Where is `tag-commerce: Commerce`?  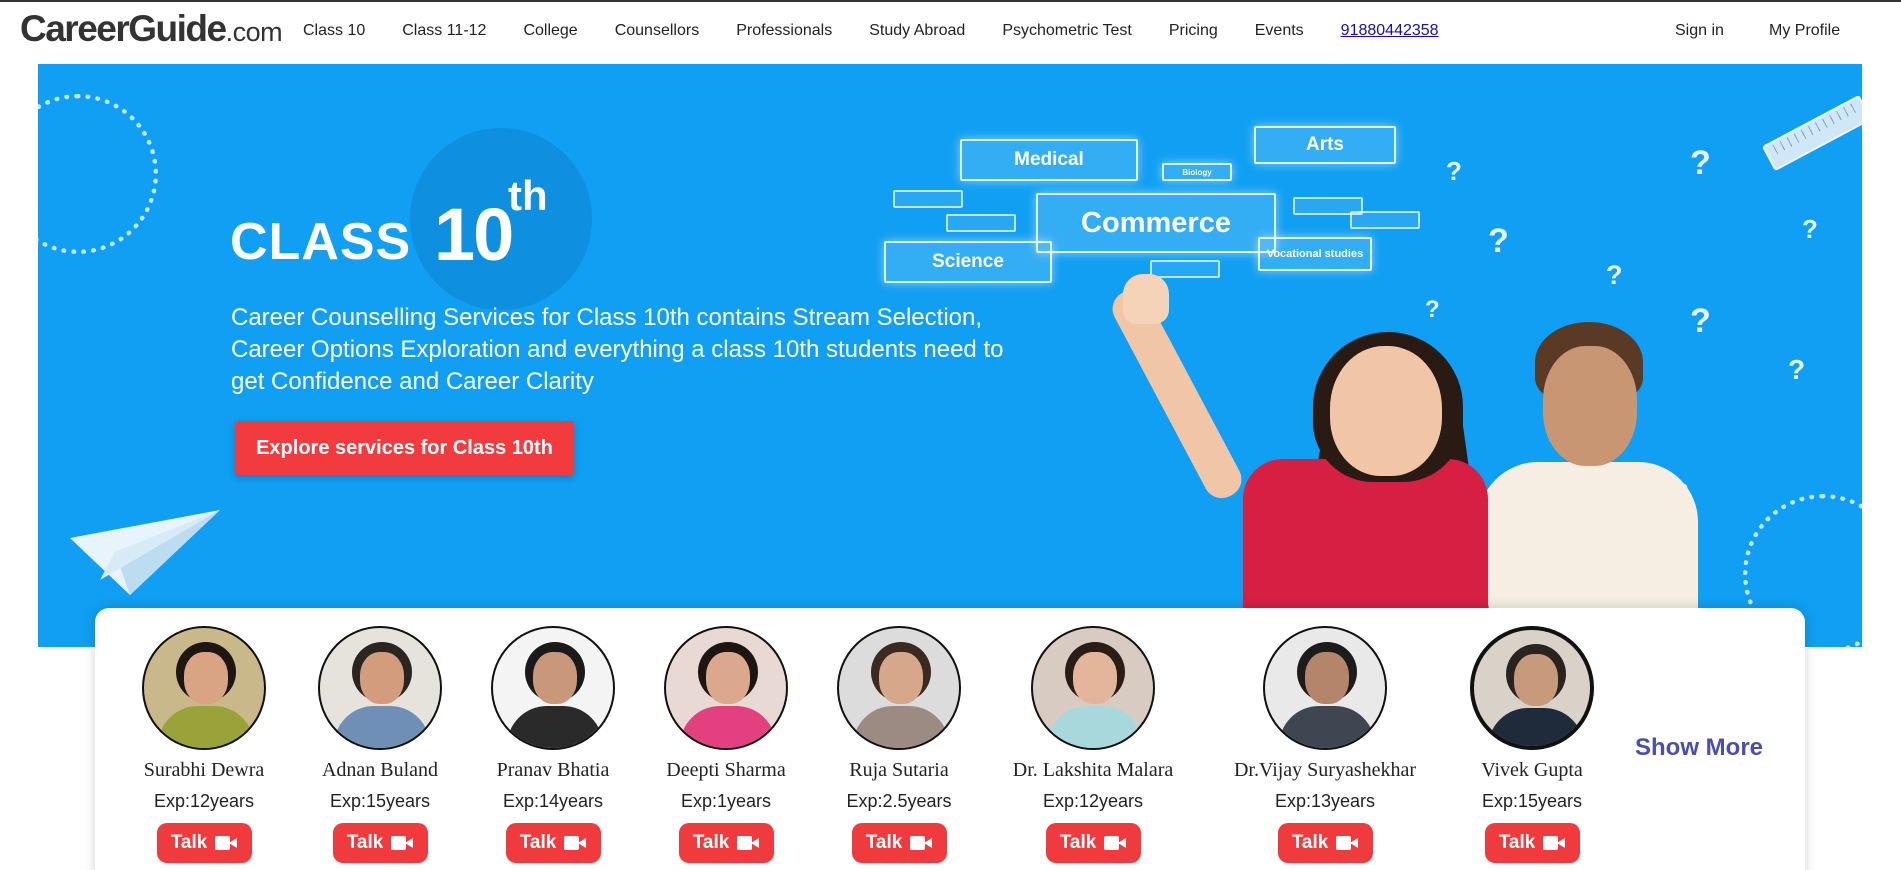 tag-commerce: Commerce is located at coordinates (1156, 223).